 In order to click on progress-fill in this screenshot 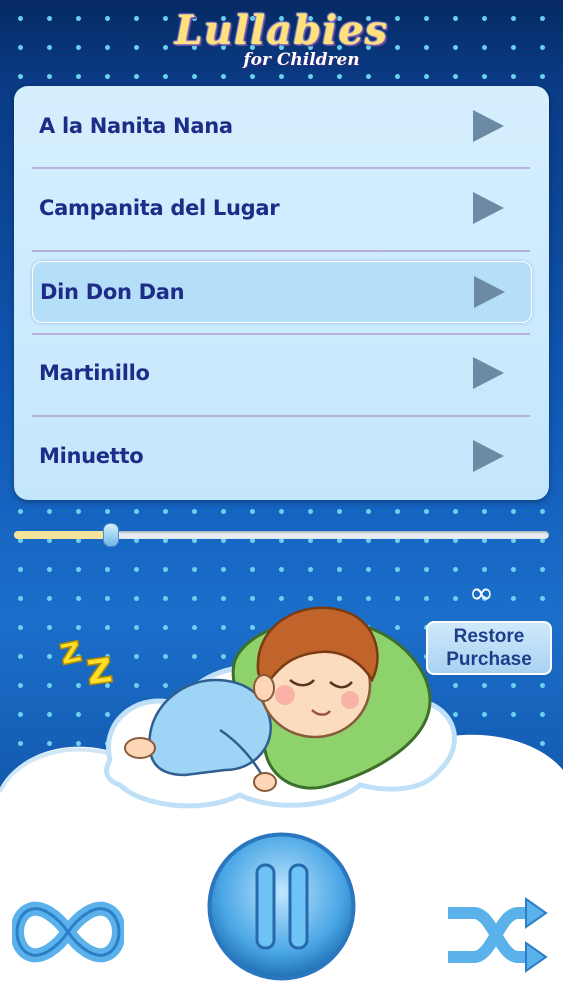, I will do `click(62, 535)`.